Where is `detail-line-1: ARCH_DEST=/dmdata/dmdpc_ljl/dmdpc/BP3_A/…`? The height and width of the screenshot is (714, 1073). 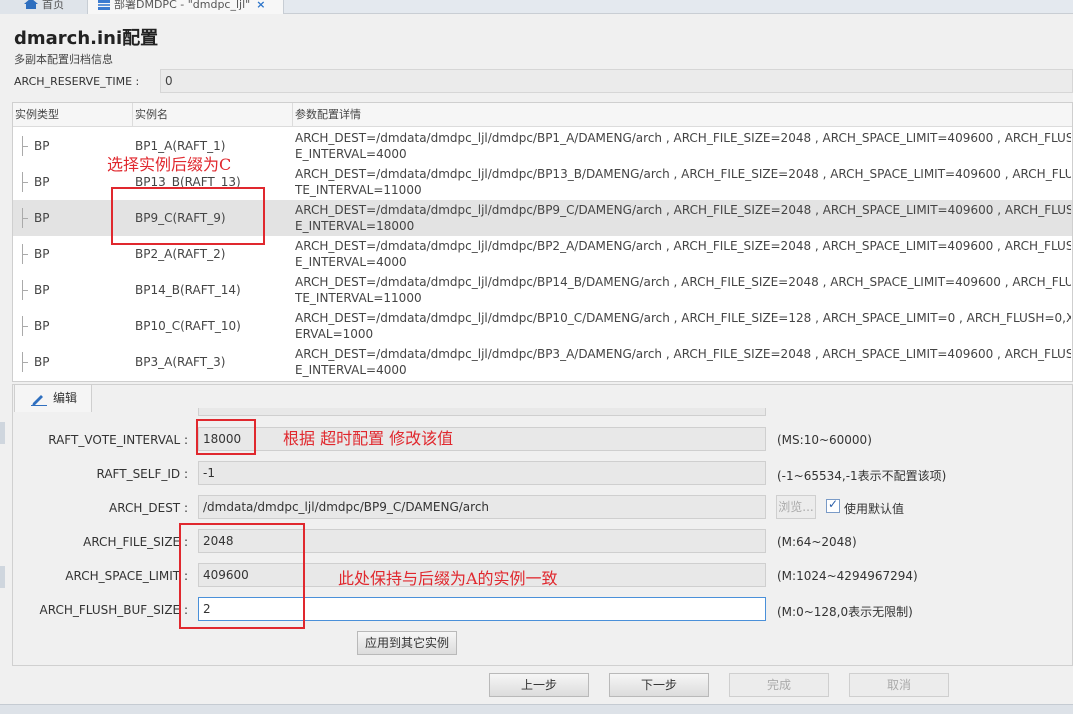 detail-line-1: ARCH_DEST=/dmdata/dmdpc_ljl/dmdpc/BP3_A/… is located at coordinates (683, 354).